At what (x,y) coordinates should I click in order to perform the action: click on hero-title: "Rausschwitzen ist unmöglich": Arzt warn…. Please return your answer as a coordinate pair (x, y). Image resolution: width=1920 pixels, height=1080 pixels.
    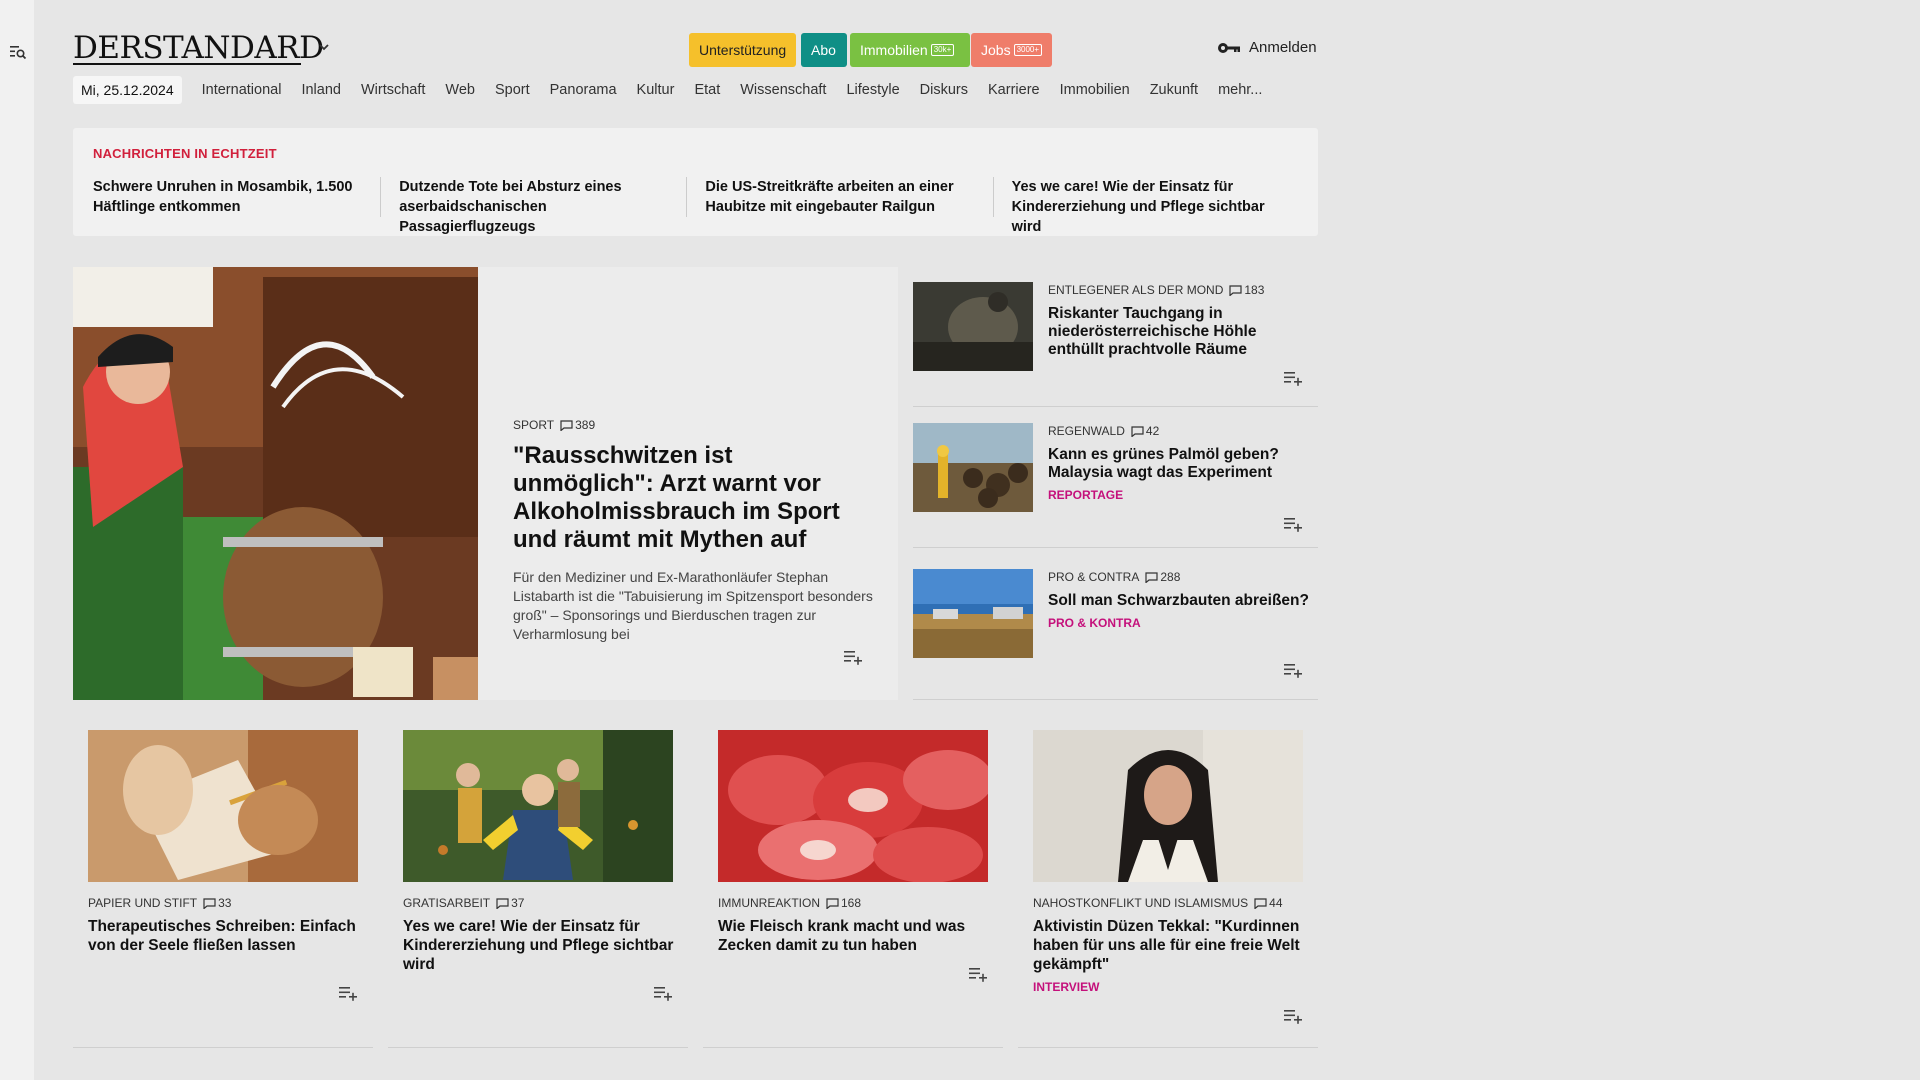
    Looking at the image, I should click on (693, 498).